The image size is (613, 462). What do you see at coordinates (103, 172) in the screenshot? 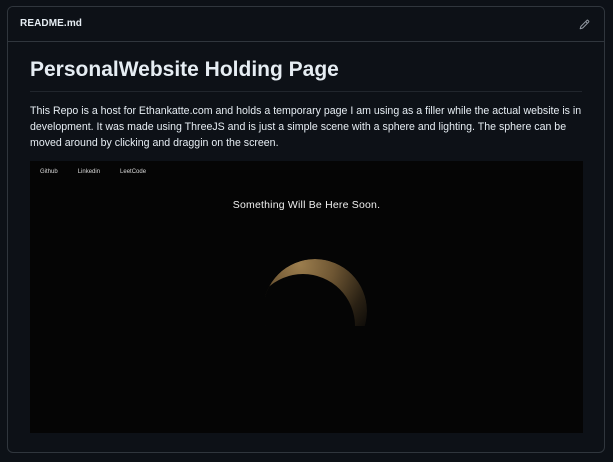
I see `preview-nav: Github Linkedin LeetCode` at bounding box center [103, 172].